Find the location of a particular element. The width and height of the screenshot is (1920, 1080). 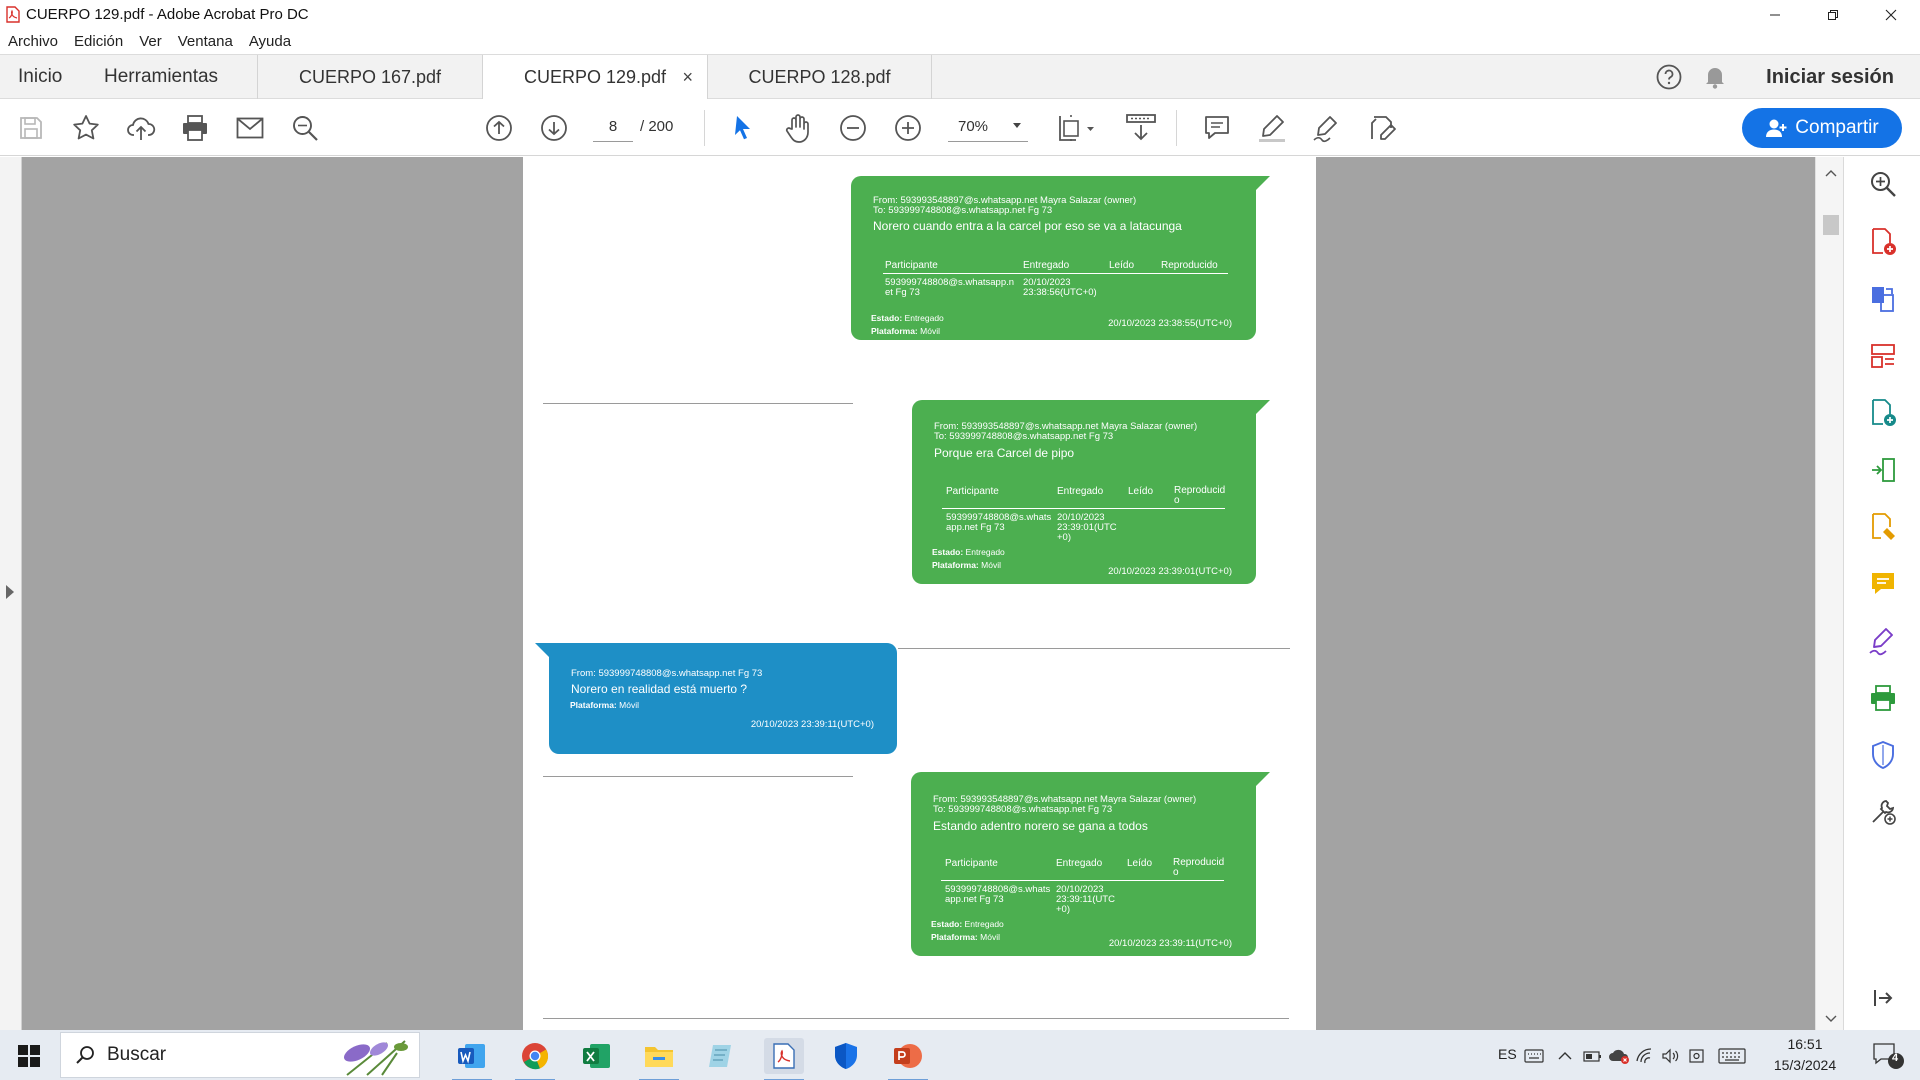

bubble-tail is located at coordinates (542, 650).